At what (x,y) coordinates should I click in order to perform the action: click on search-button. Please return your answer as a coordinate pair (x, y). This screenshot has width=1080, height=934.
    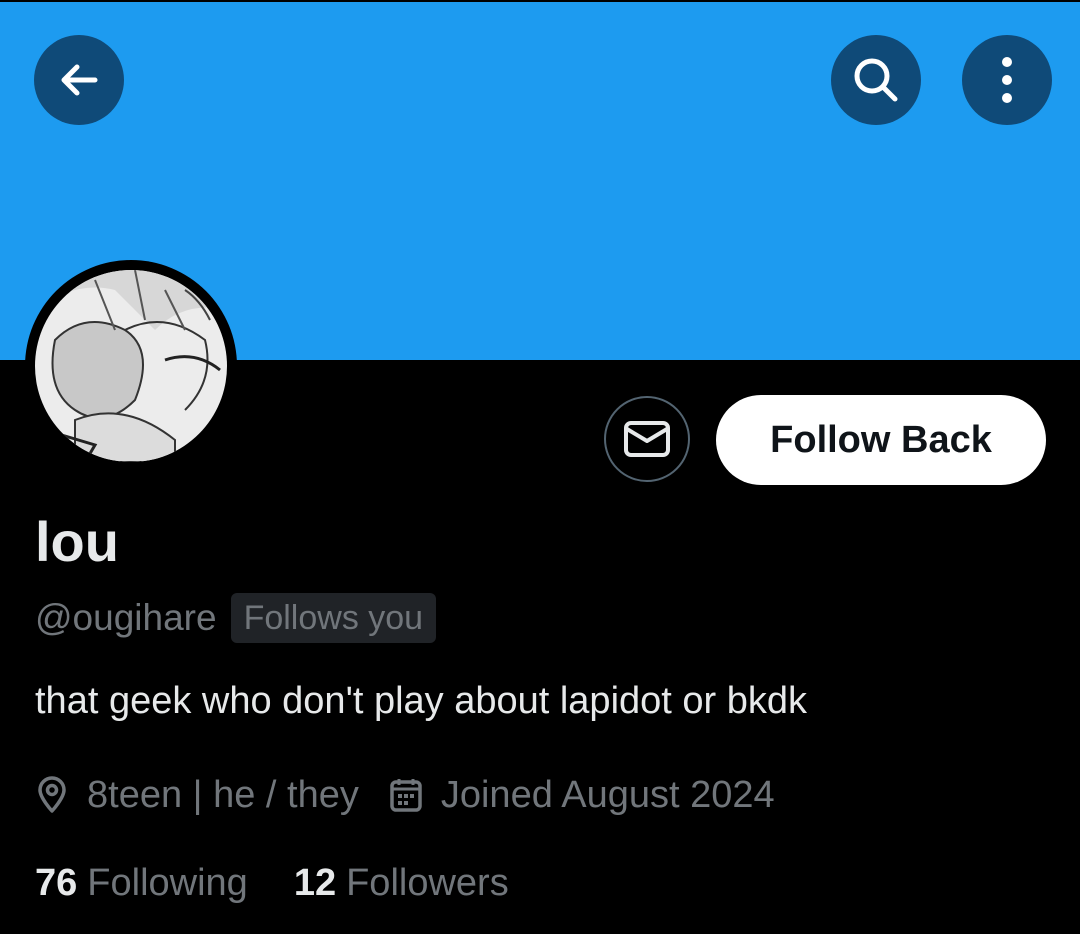
    Looking at the image, I should click on (876, 80).